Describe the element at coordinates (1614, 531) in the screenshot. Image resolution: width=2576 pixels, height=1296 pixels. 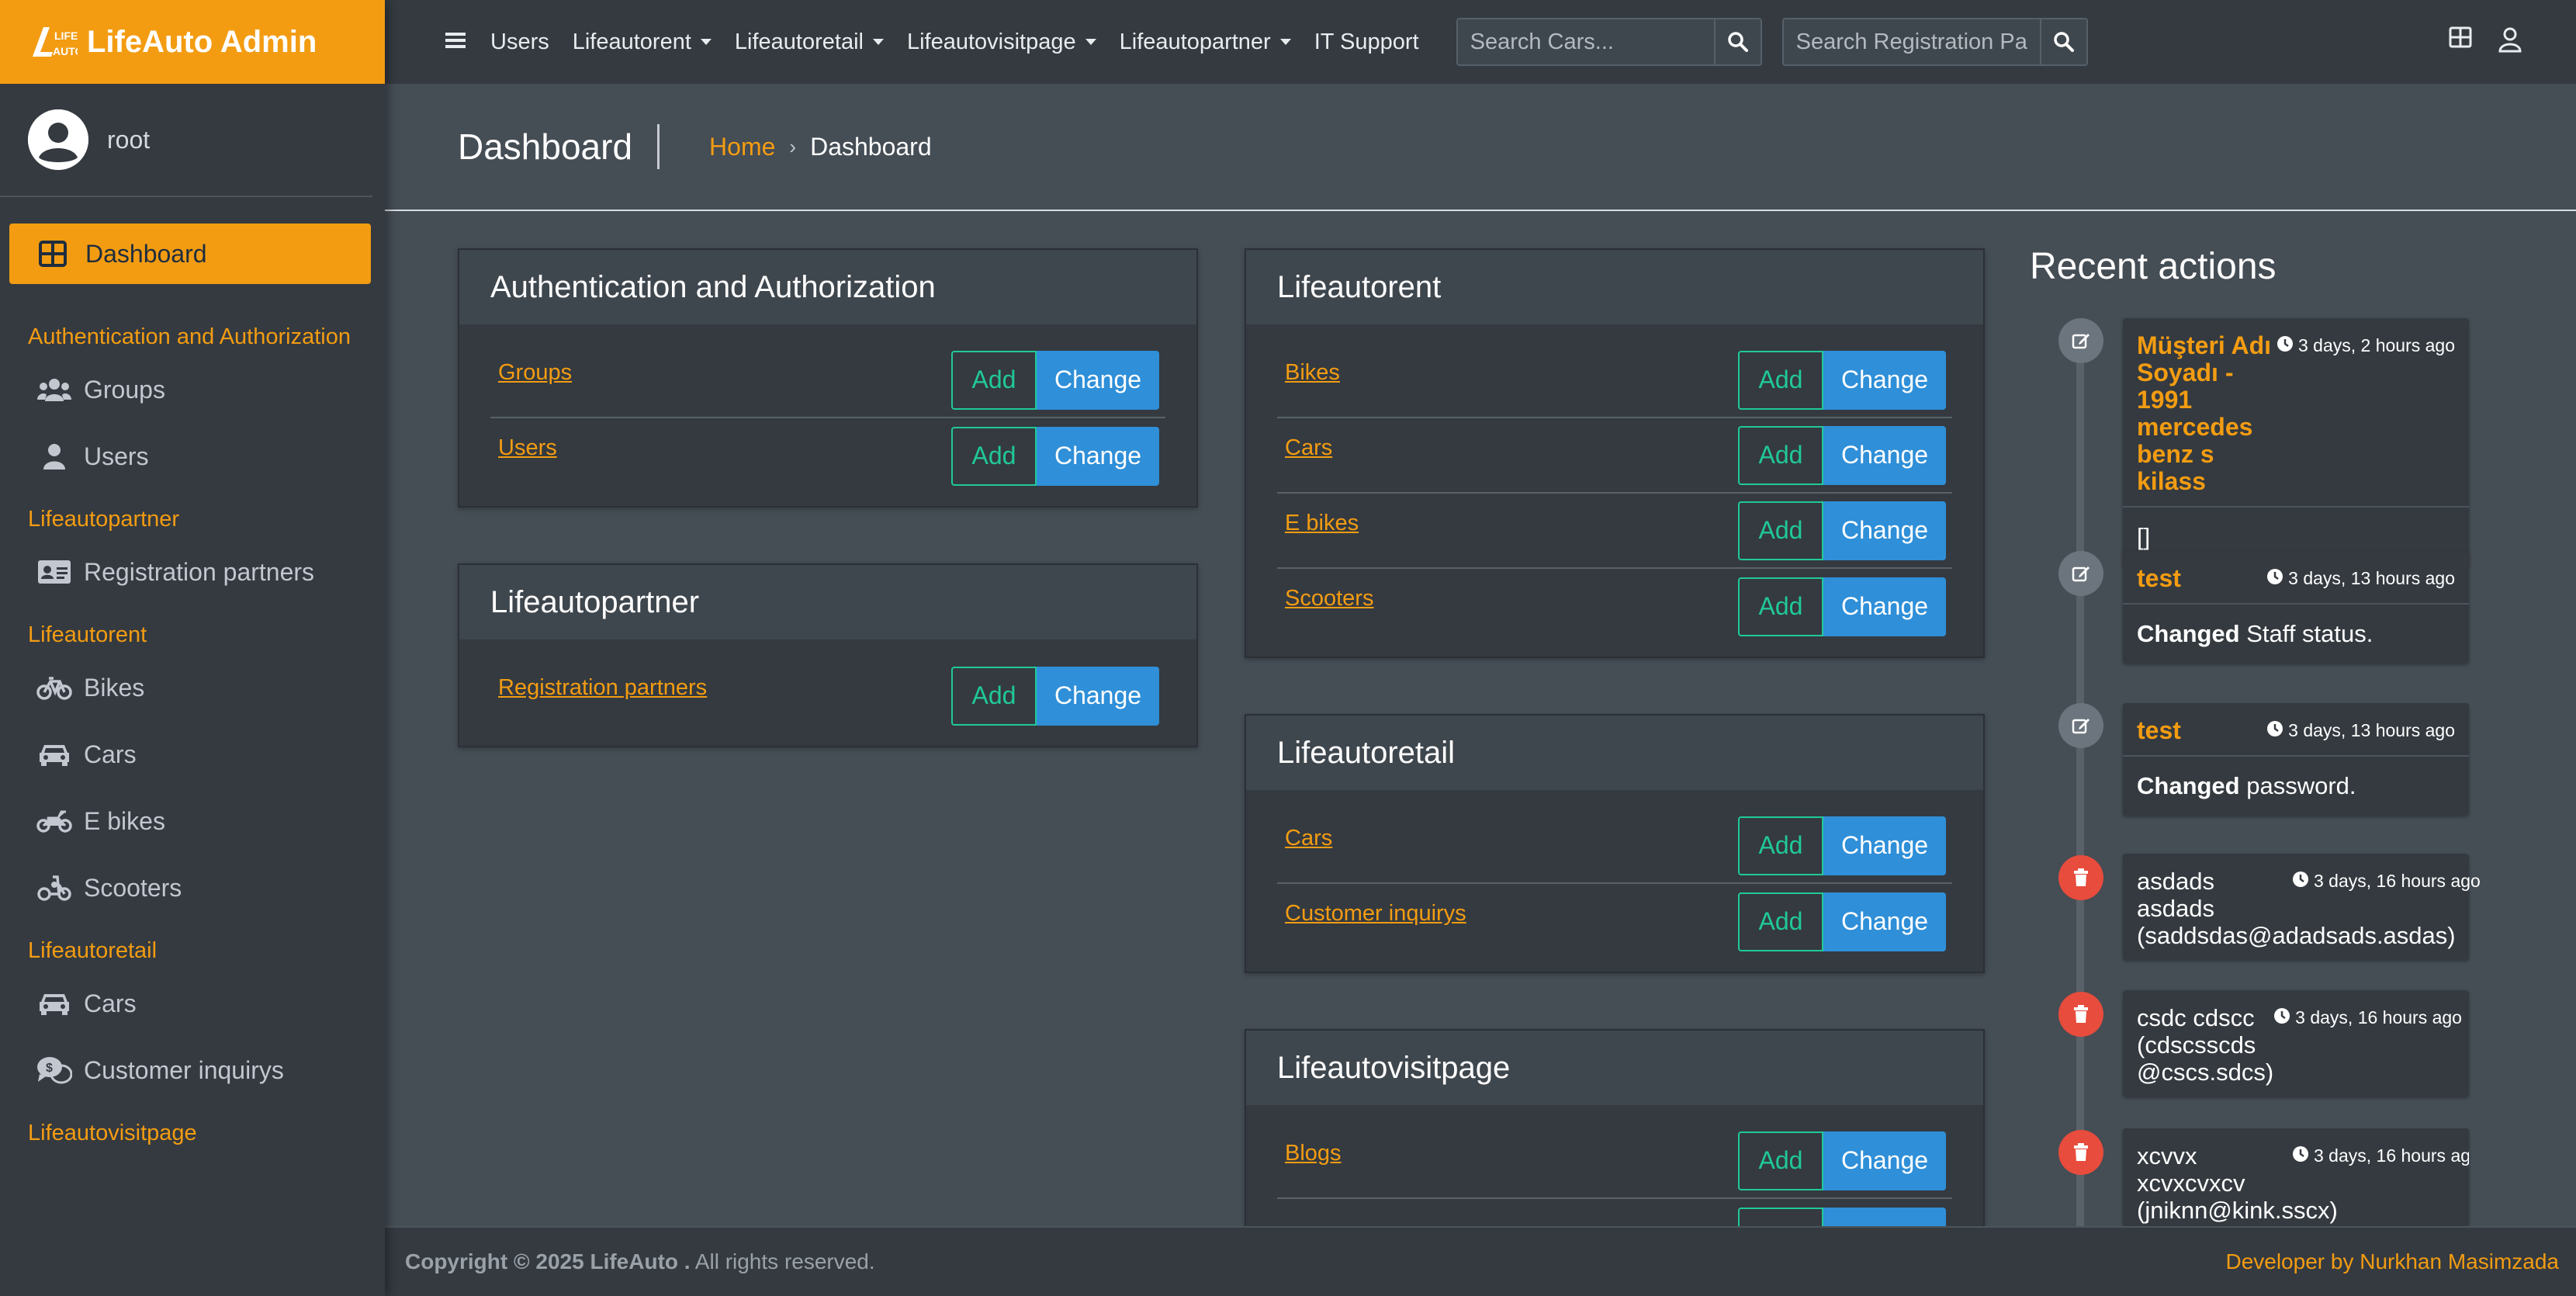
I see `module-row: E bikes Add Change` at that location.